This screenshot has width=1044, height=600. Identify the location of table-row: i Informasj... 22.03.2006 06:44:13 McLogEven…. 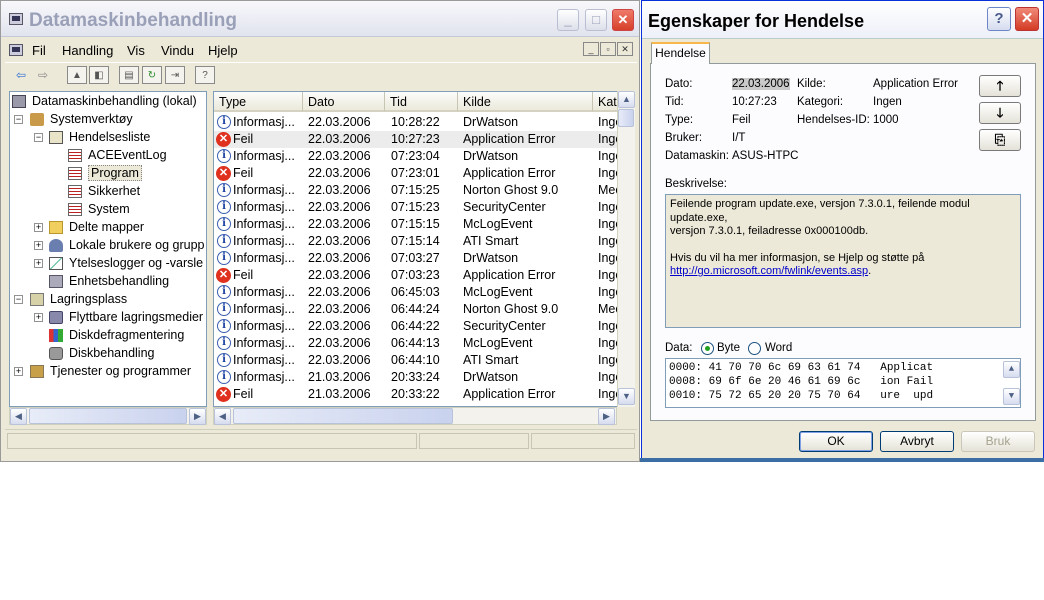
(418, 343).